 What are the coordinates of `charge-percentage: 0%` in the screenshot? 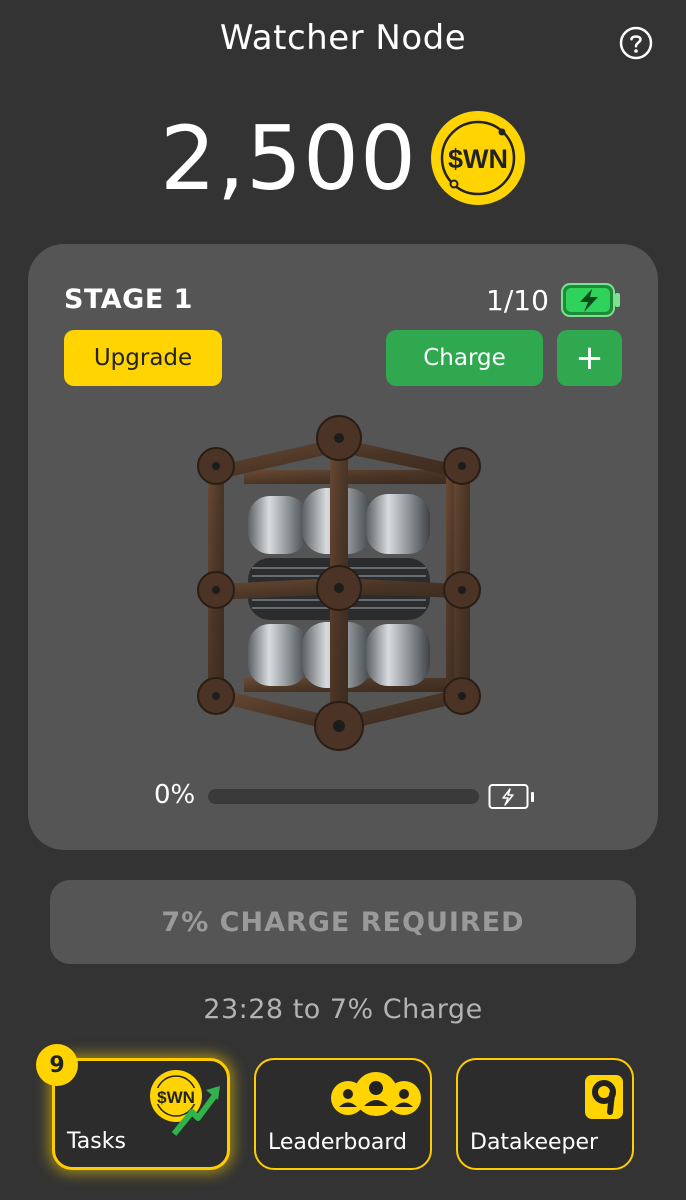 It's located at (175, 795).